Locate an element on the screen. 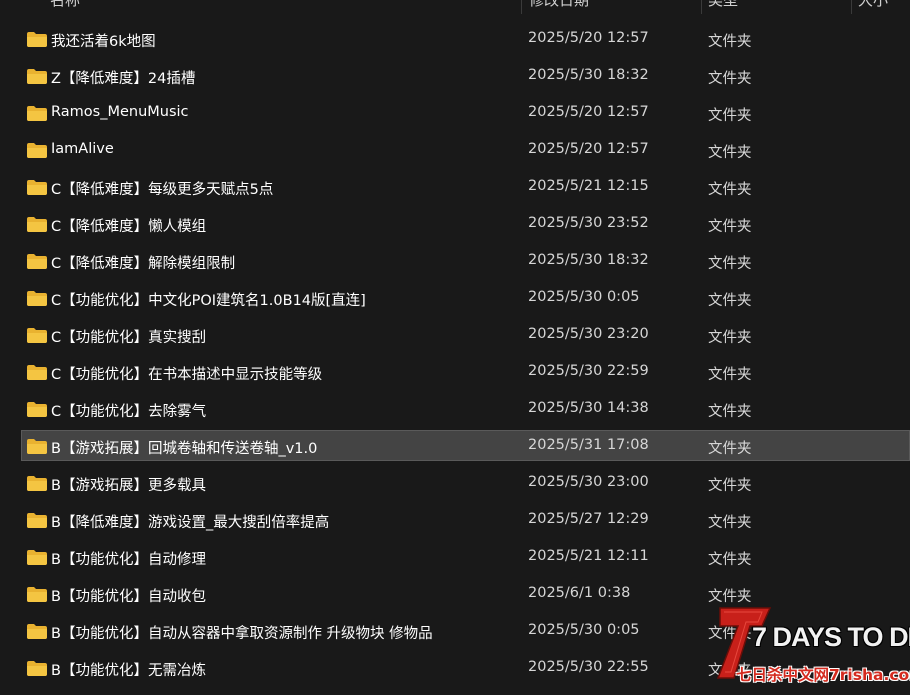 This screenshot has width=910, height=695. file-name: B【功能优化】无需冶炼 is located at coordinates (128, 671).